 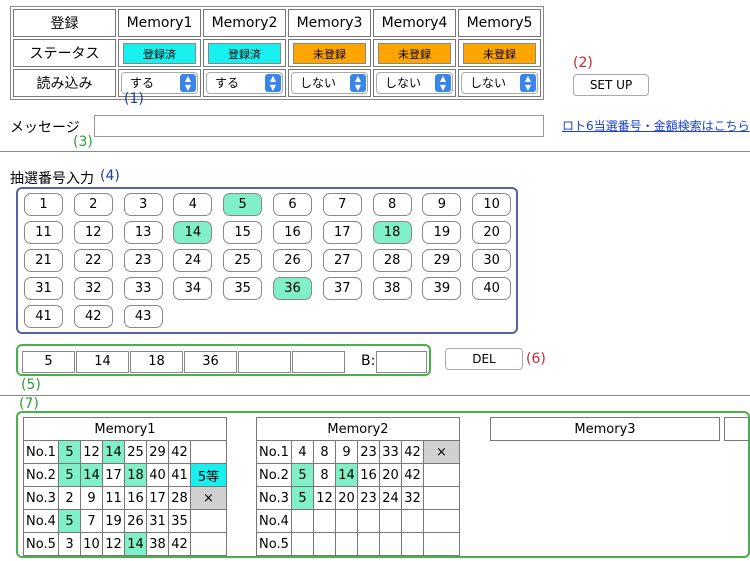 I want to click on bonus-slot, so click(x=401, y=362).